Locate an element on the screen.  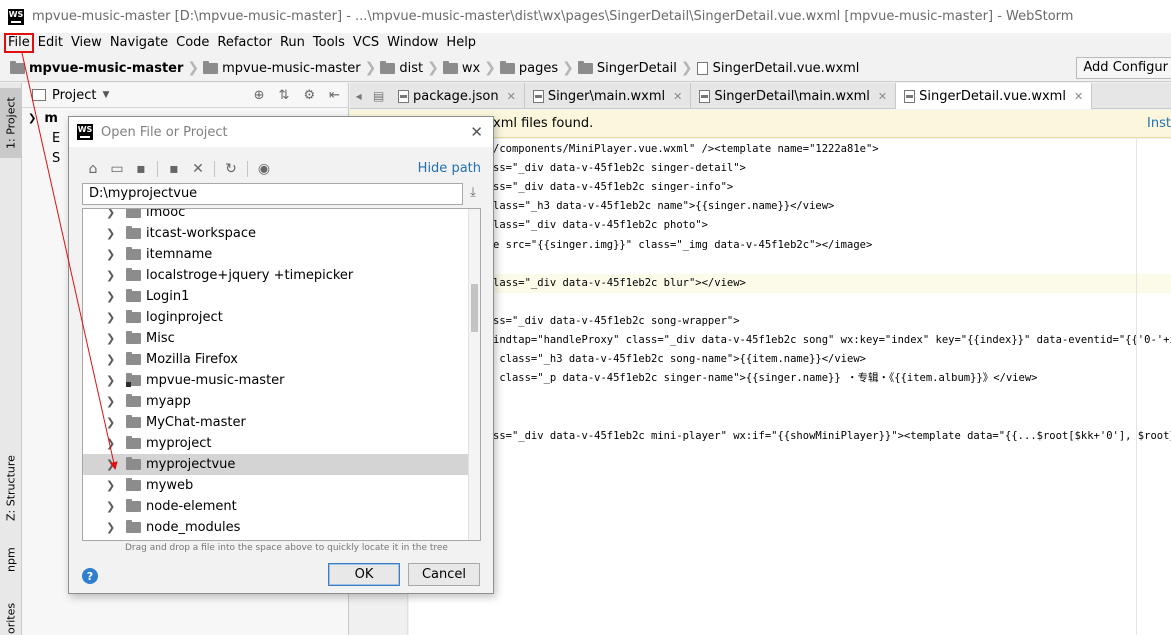
folder-row: ❯ mpvue-music-master is located at coordinates (276, 380).